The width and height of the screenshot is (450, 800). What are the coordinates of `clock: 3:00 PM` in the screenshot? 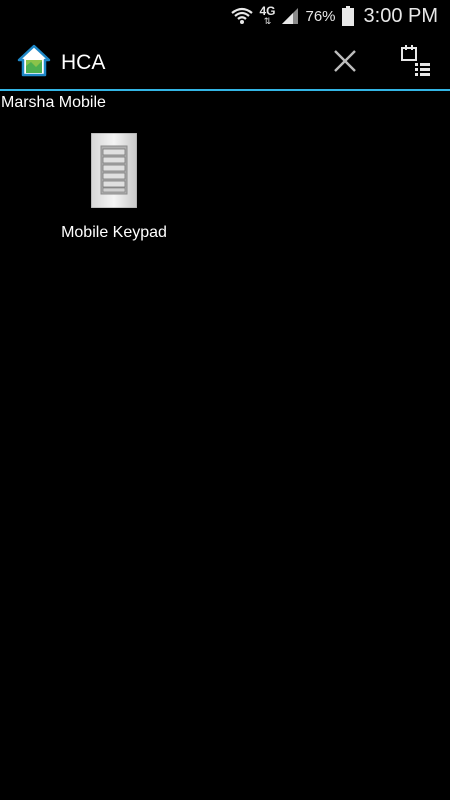 It's located at (400, 15).